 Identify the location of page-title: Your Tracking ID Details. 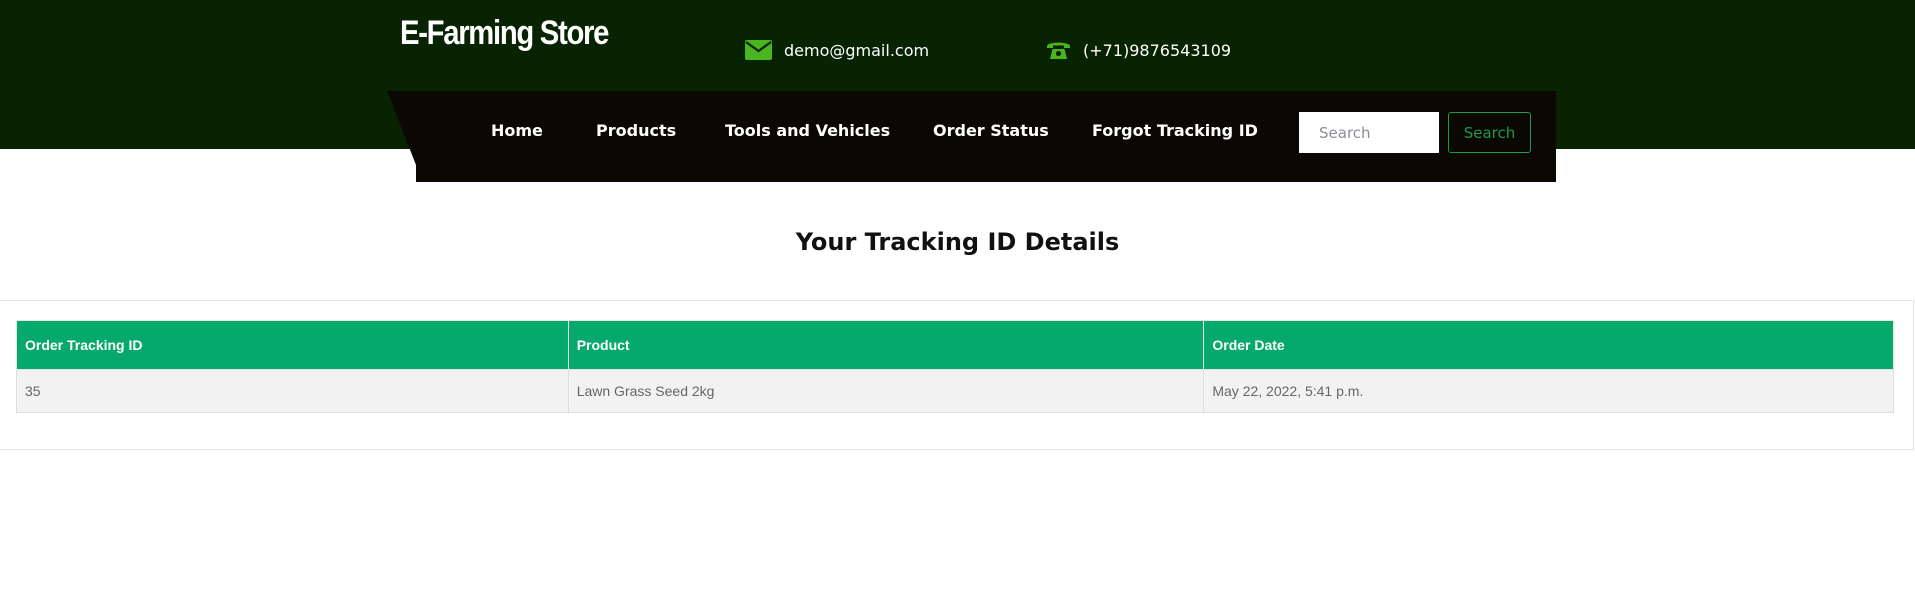
(957, 242).